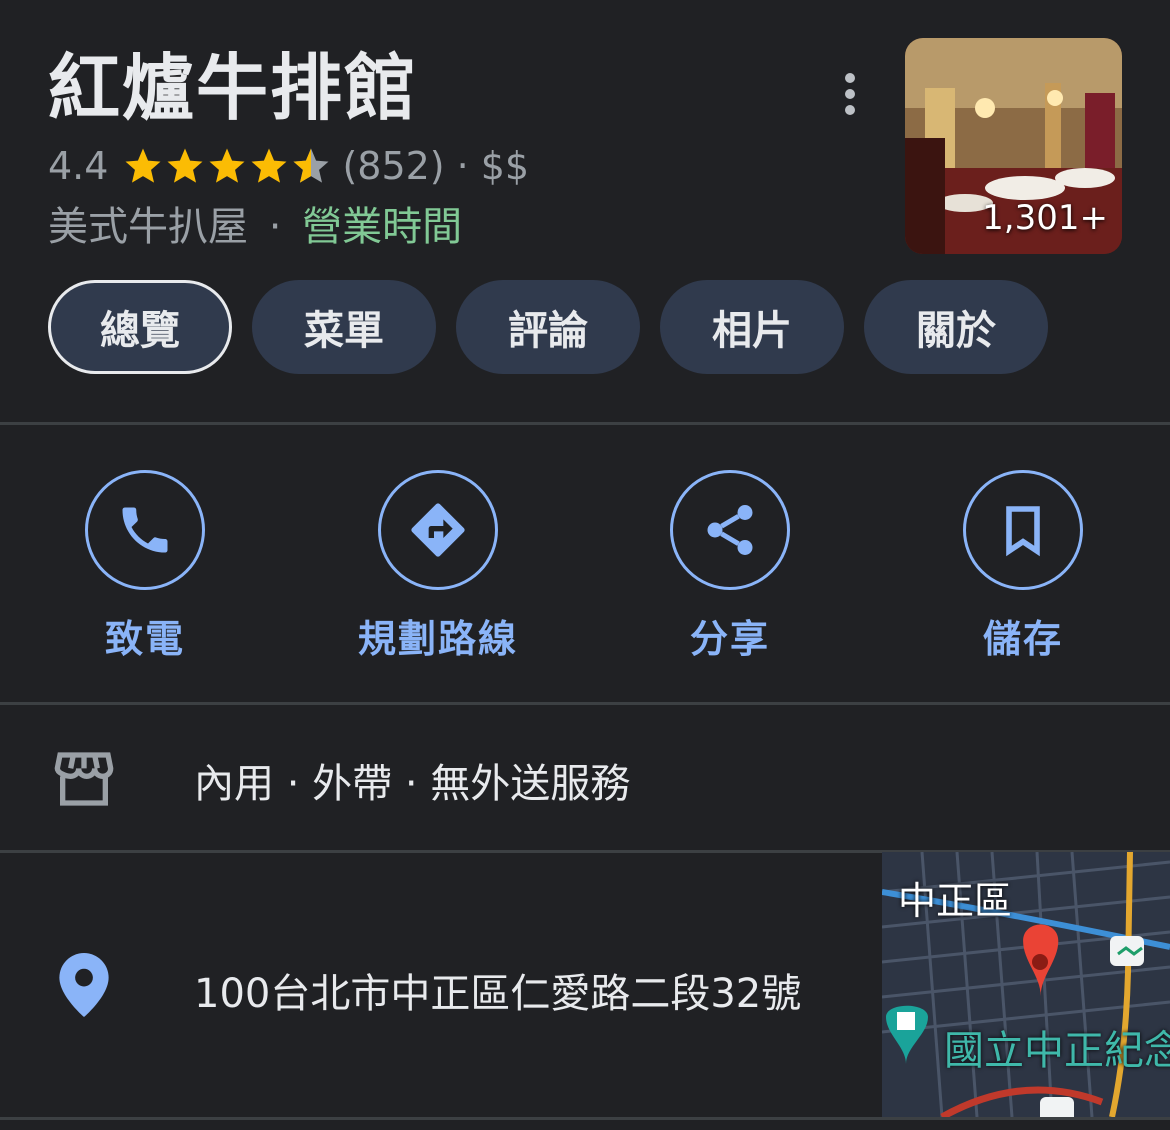 Image resolution: width=1170 pixels, height=1130 pixels. What do you see at coordinates (344, 327) in the screenshot?
I see `tab-menu: 菜單` at bounding box center [344, 327].